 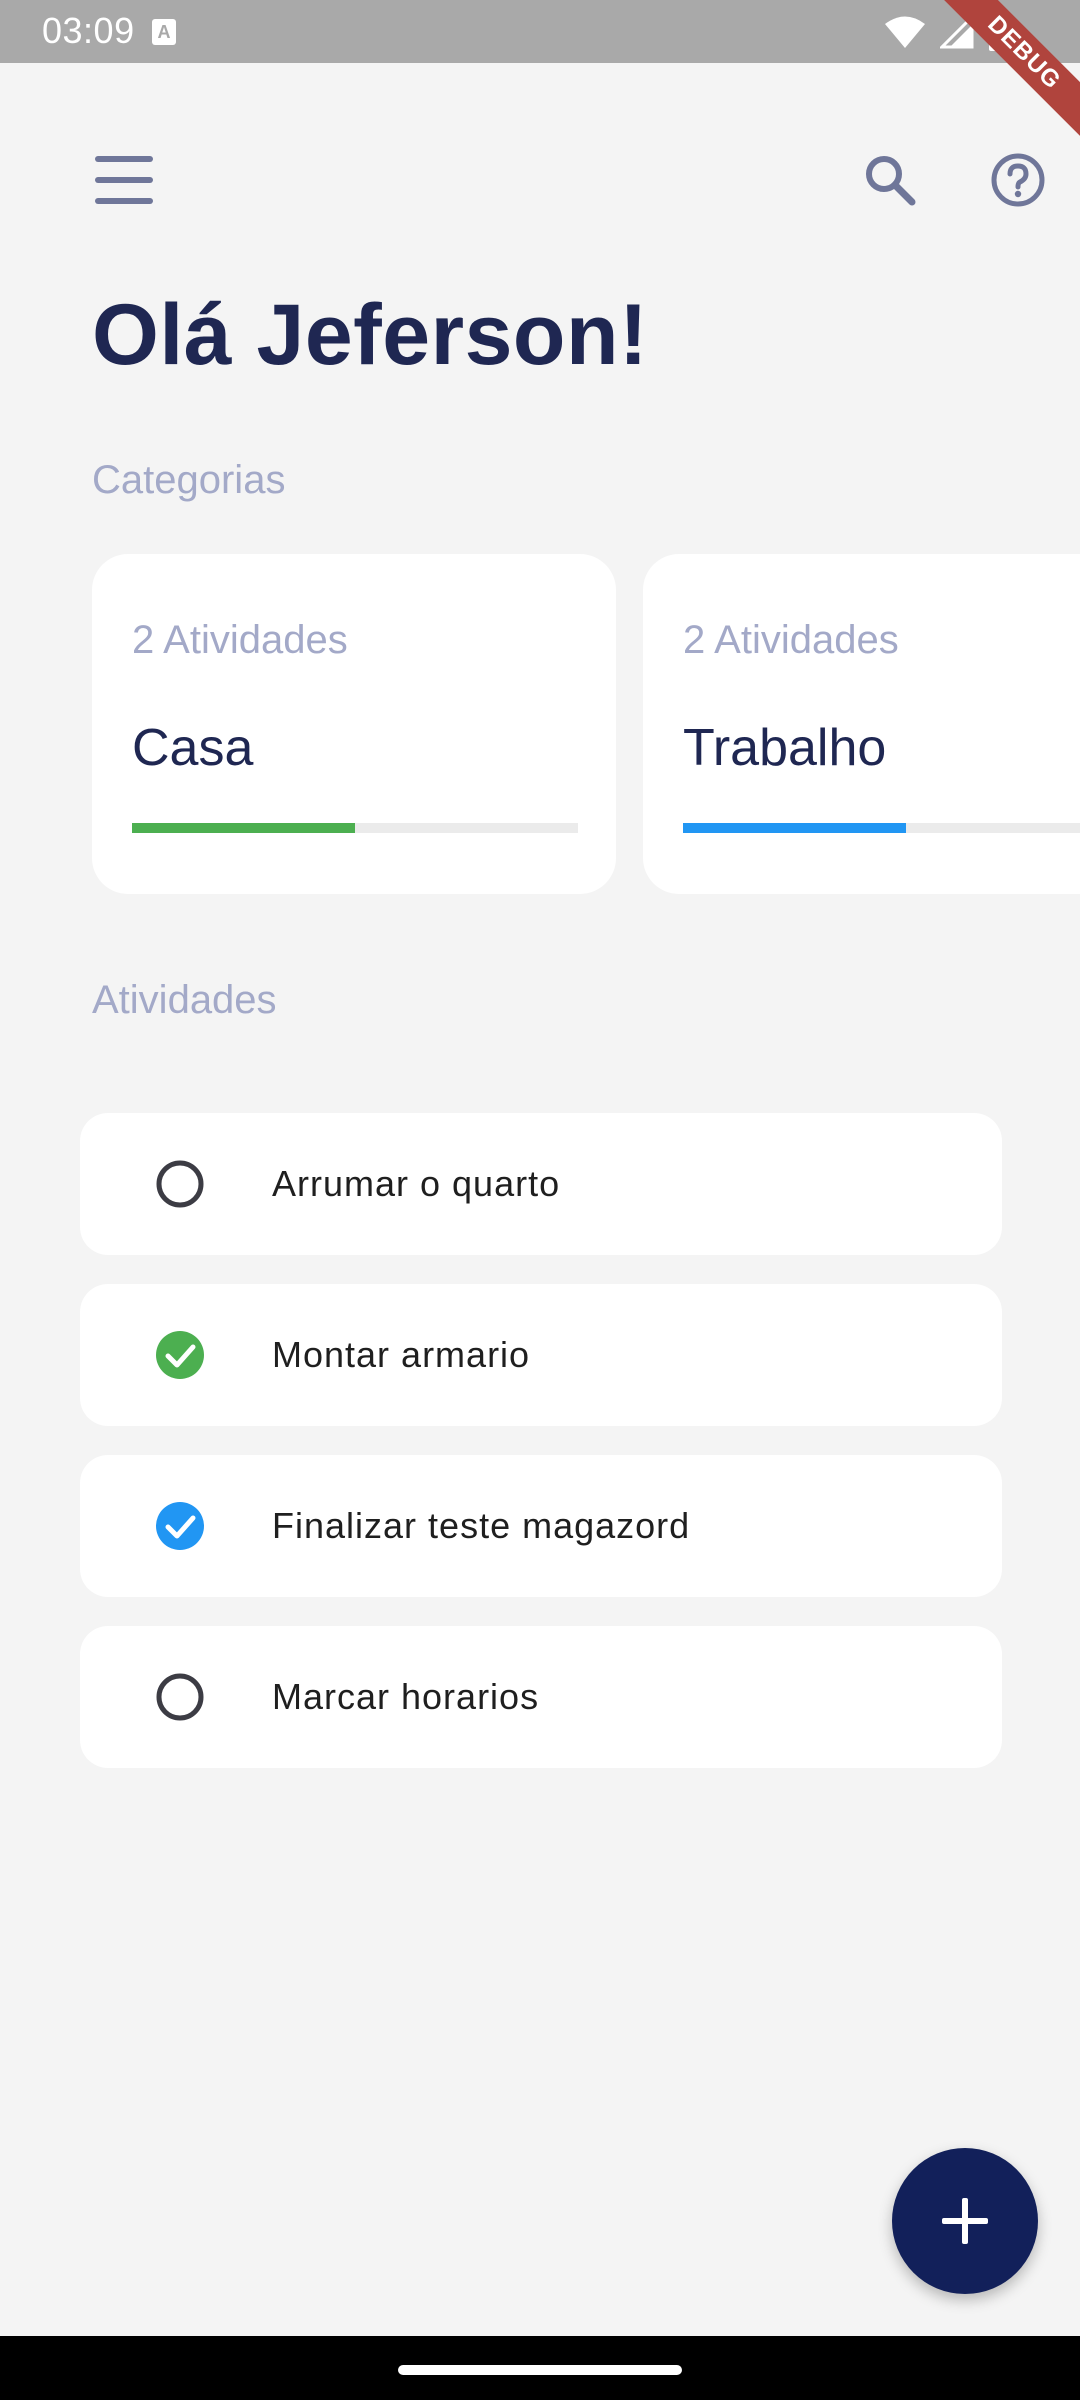 What do you see at coordinates (193, 748) in the screenshot?
I see `category-name: Casa` at bounding box center [193, 748].